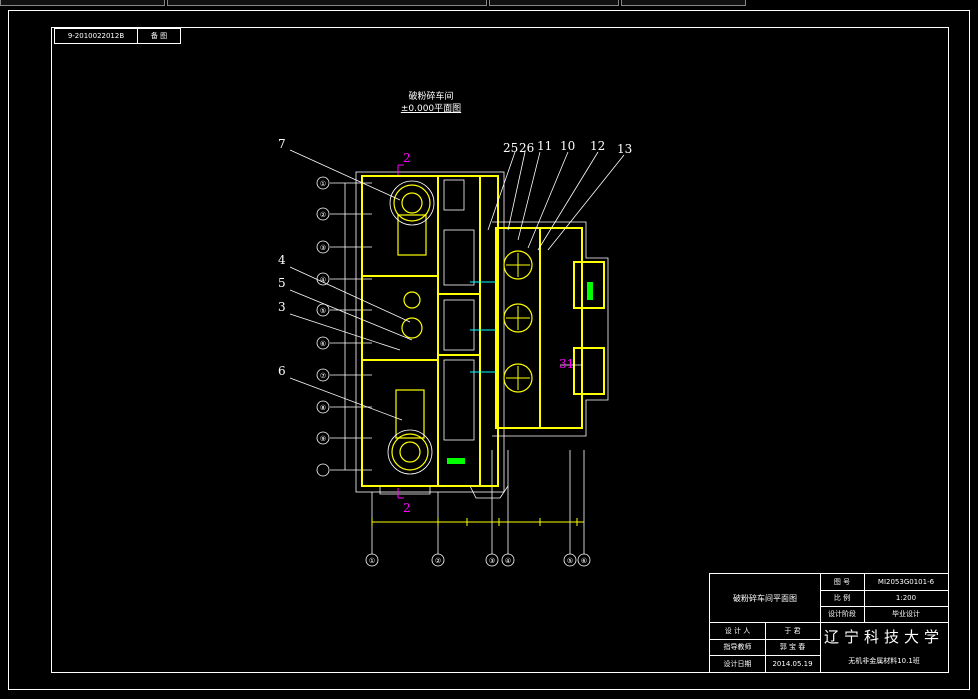 The image size is (978, 699). What do you see at coordinates (597, 146) in the screenshot?
I see `callout-12: 12` at bounding box center [597, 146].